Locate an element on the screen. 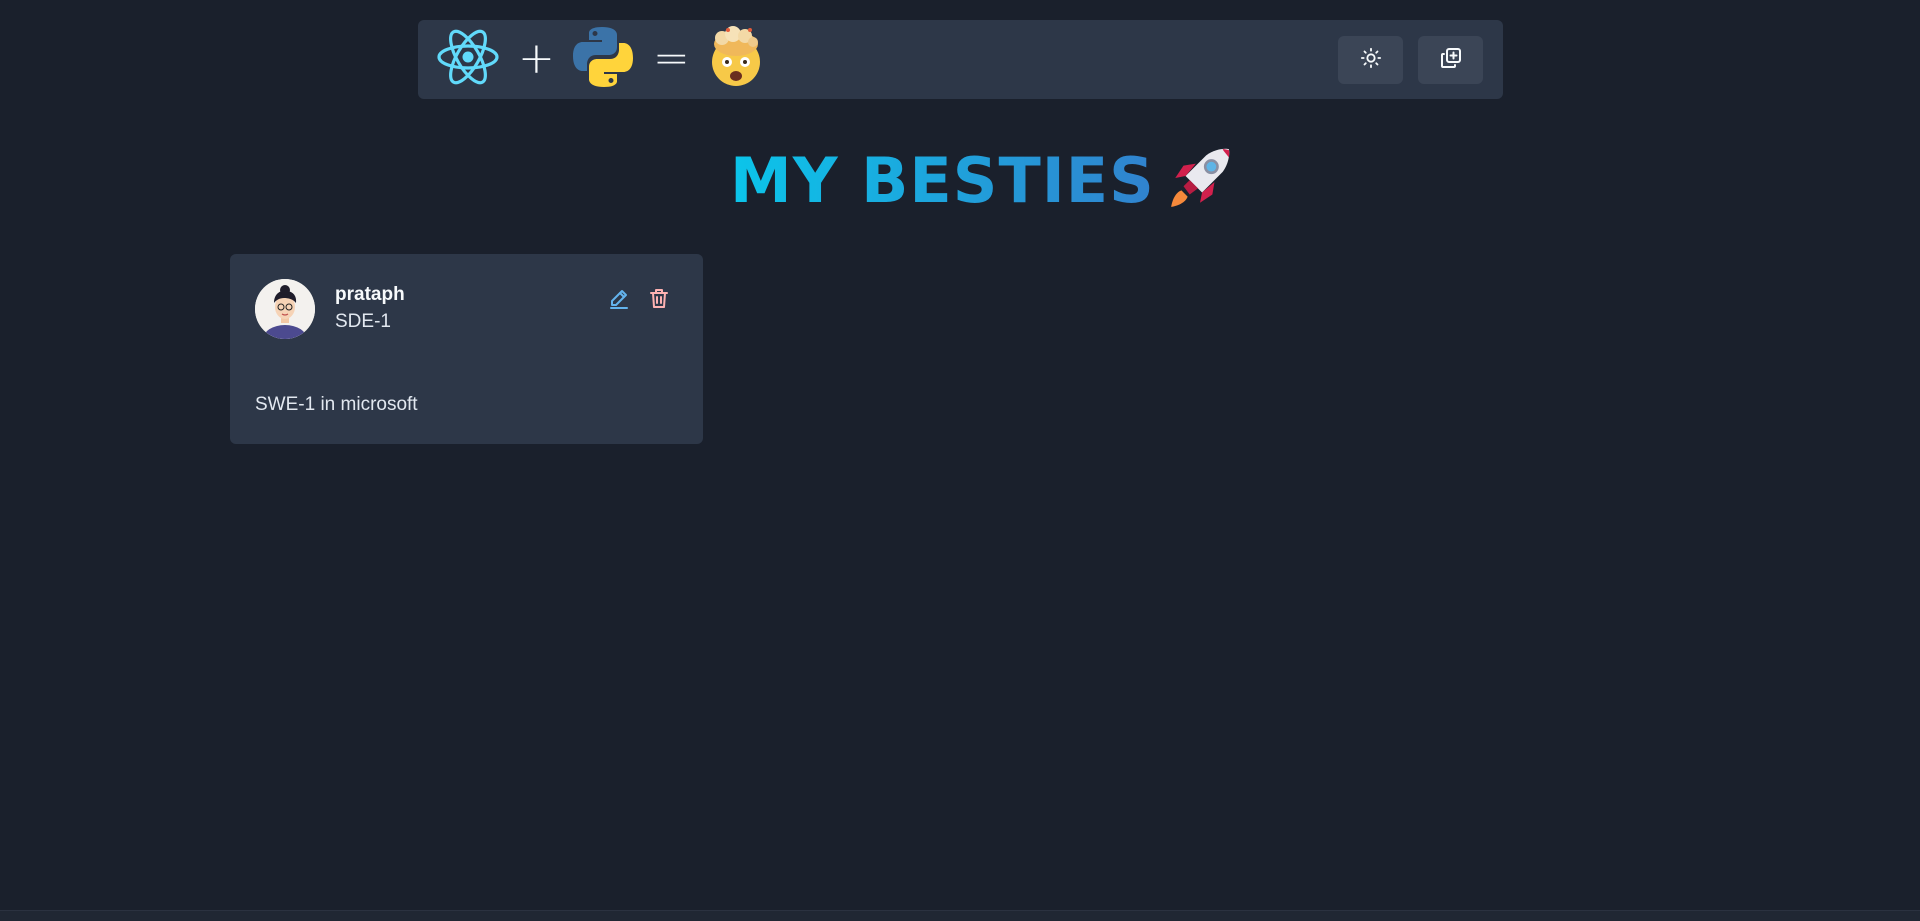  sun-icon is located at coordinates (1371, 60).